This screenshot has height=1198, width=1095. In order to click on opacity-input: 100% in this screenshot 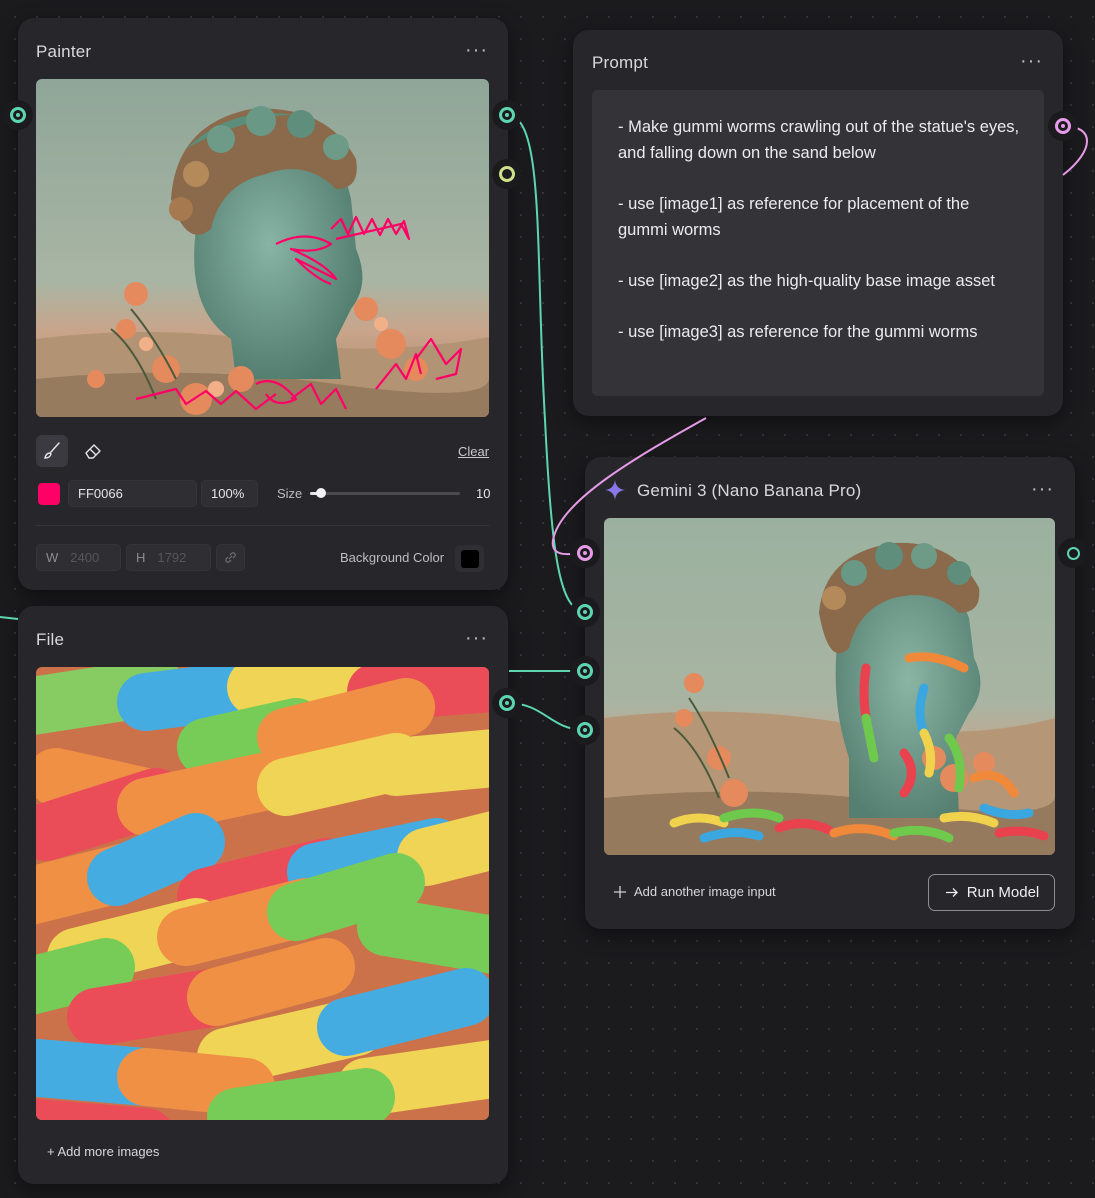, I will do `click(229, 493)`.